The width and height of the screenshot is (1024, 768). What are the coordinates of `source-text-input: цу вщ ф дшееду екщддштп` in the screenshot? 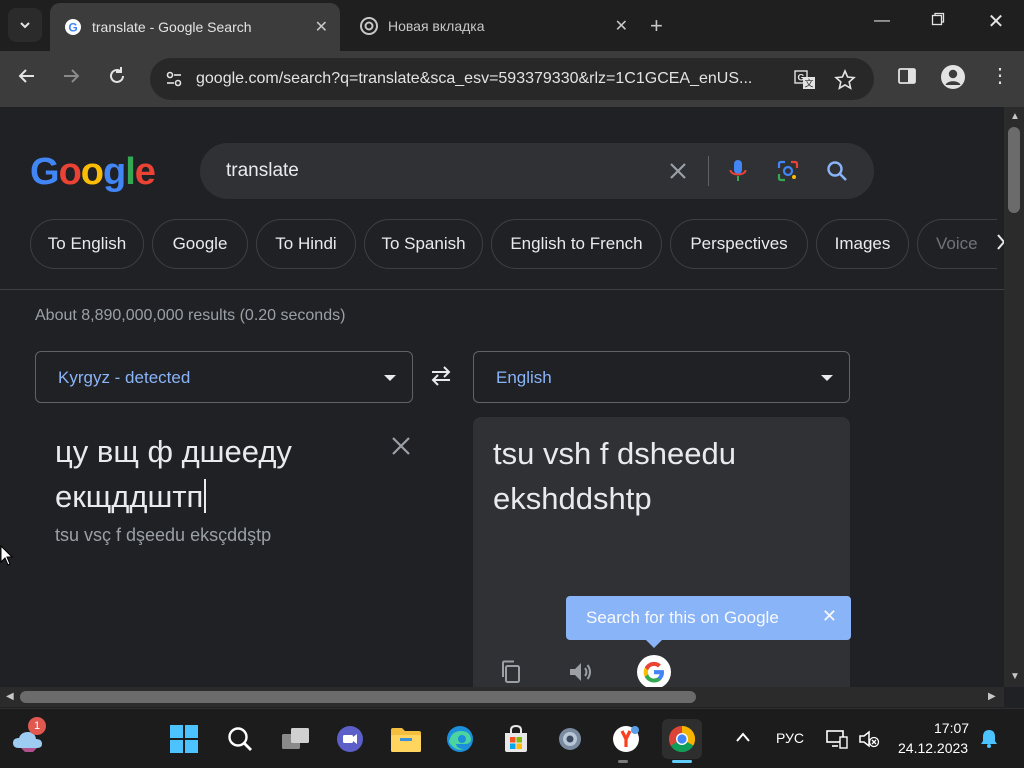 It's located at (215, 474).